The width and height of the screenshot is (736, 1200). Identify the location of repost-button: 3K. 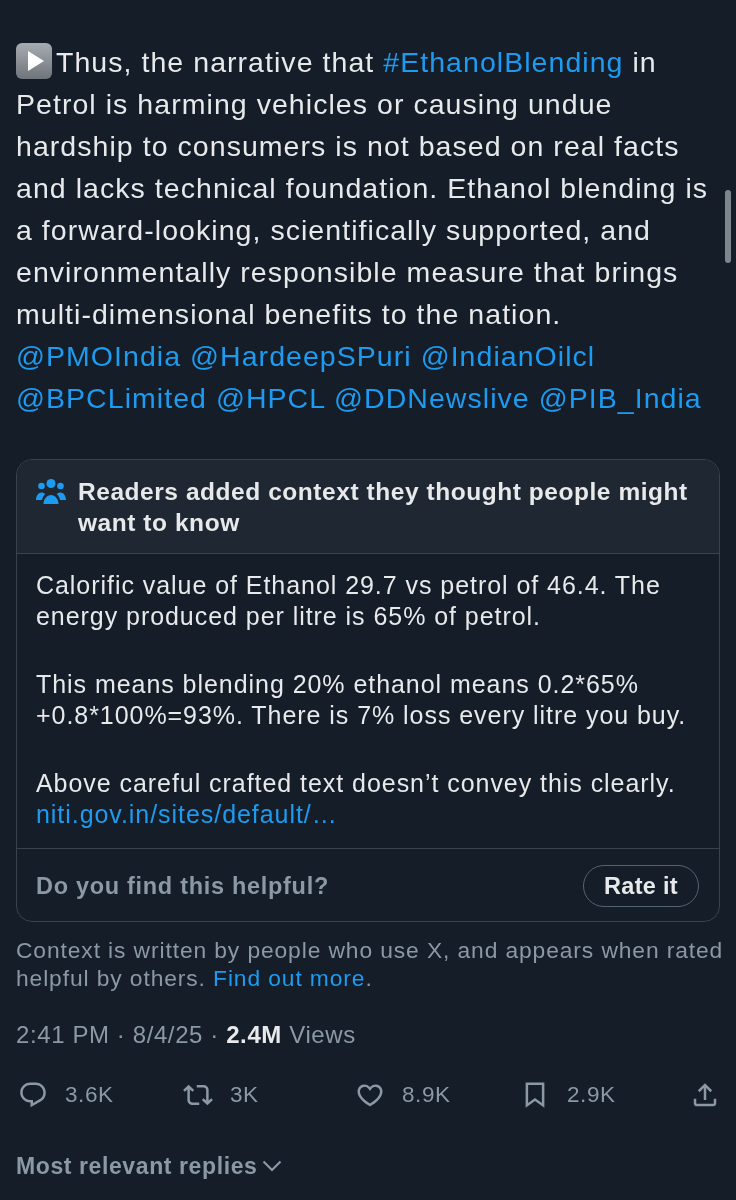
(221, 1095).